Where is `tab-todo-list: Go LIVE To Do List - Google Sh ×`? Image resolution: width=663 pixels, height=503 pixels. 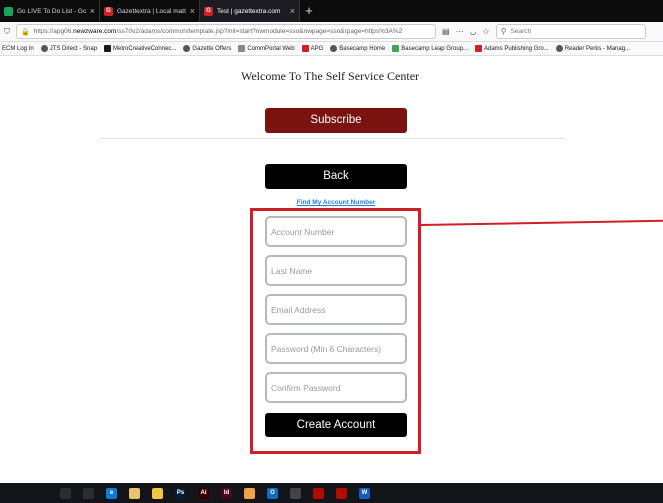
tab-todo-list: Go LIVE To Do List - Google Sh × is located at coordinates (50, 11).